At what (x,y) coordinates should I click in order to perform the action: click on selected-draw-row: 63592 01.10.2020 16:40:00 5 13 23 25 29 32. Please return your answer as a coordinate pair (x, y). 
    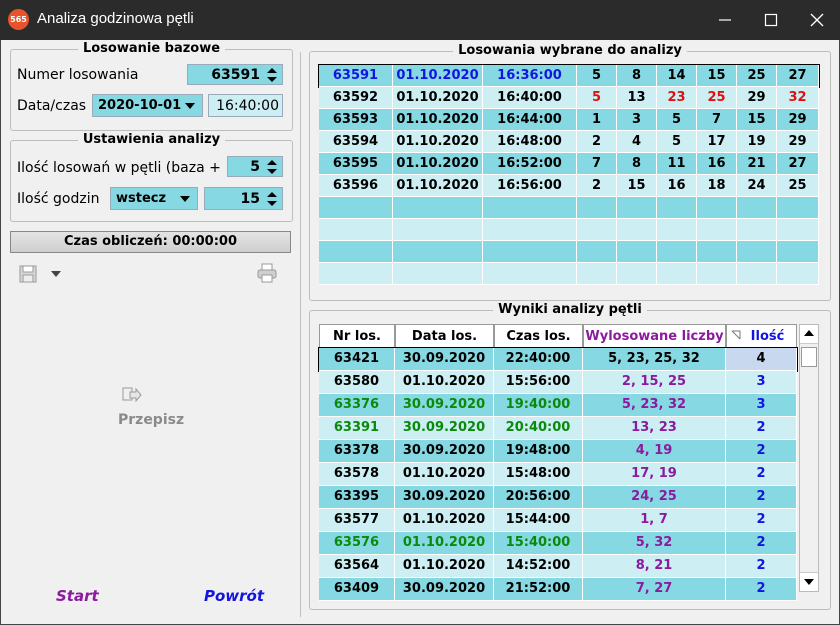
    Looking at the image, I should click on (569, 98).